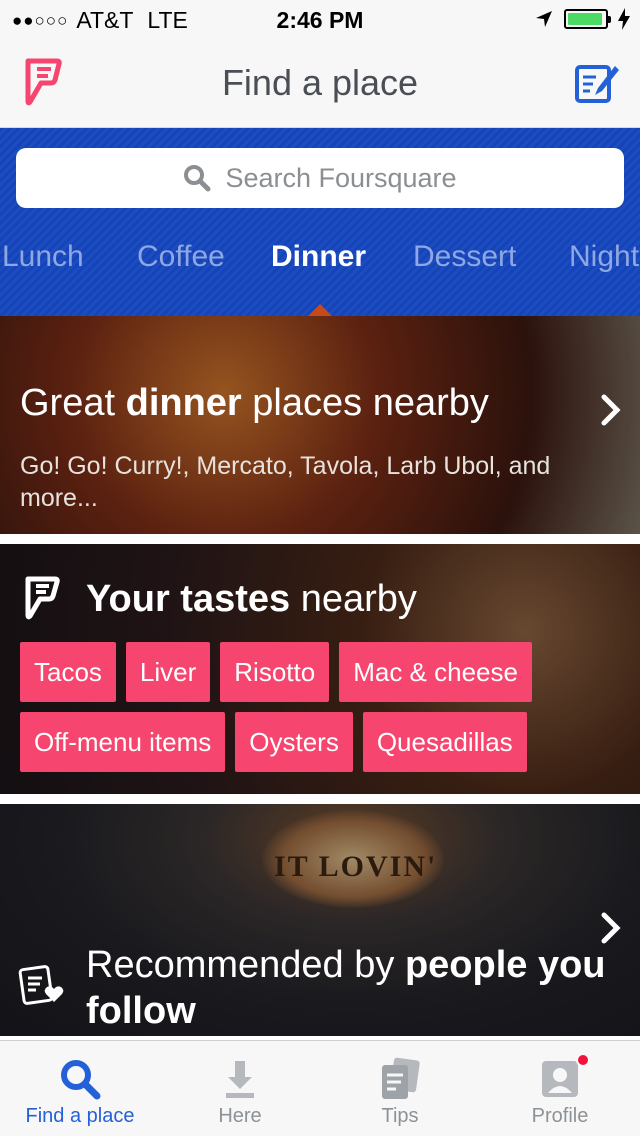 The height and width of the screenshot is (1136, 640). What do you see at coordinates (341, 177) in the screenshot?
I see `search-placeholder: Search Foursquare` at bounding box center [341, 177].